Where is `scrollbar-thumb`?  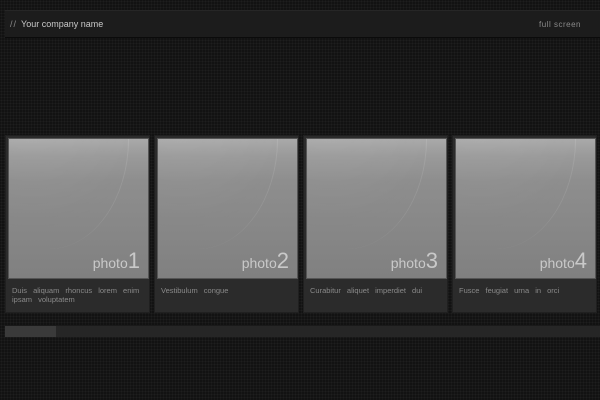
scrollbar-thumb is located at coordinates (30, 331).